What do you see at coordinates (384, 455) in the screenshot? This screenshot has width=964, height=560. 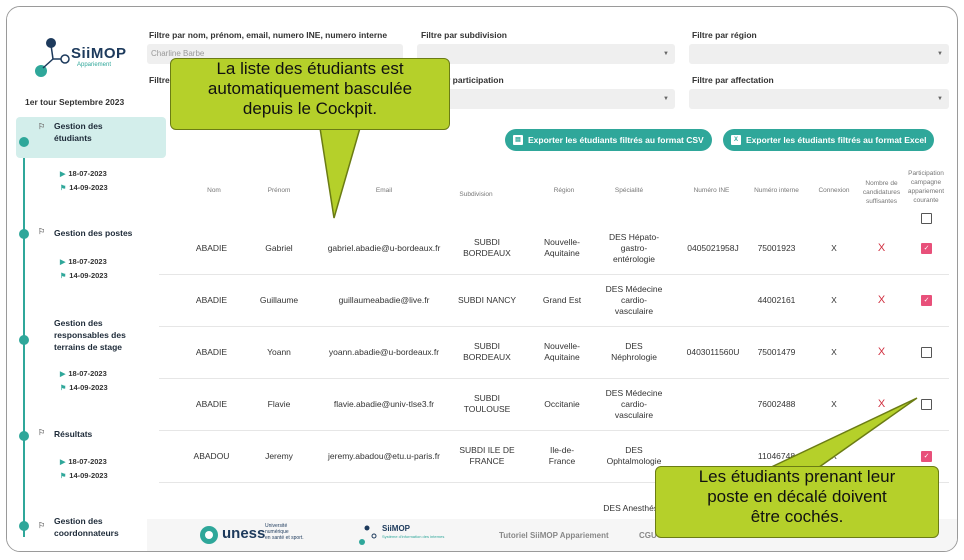 I see `cell-email: jeremy.abadou@etu.u-paris.fr` at bounding box center [384, 455].